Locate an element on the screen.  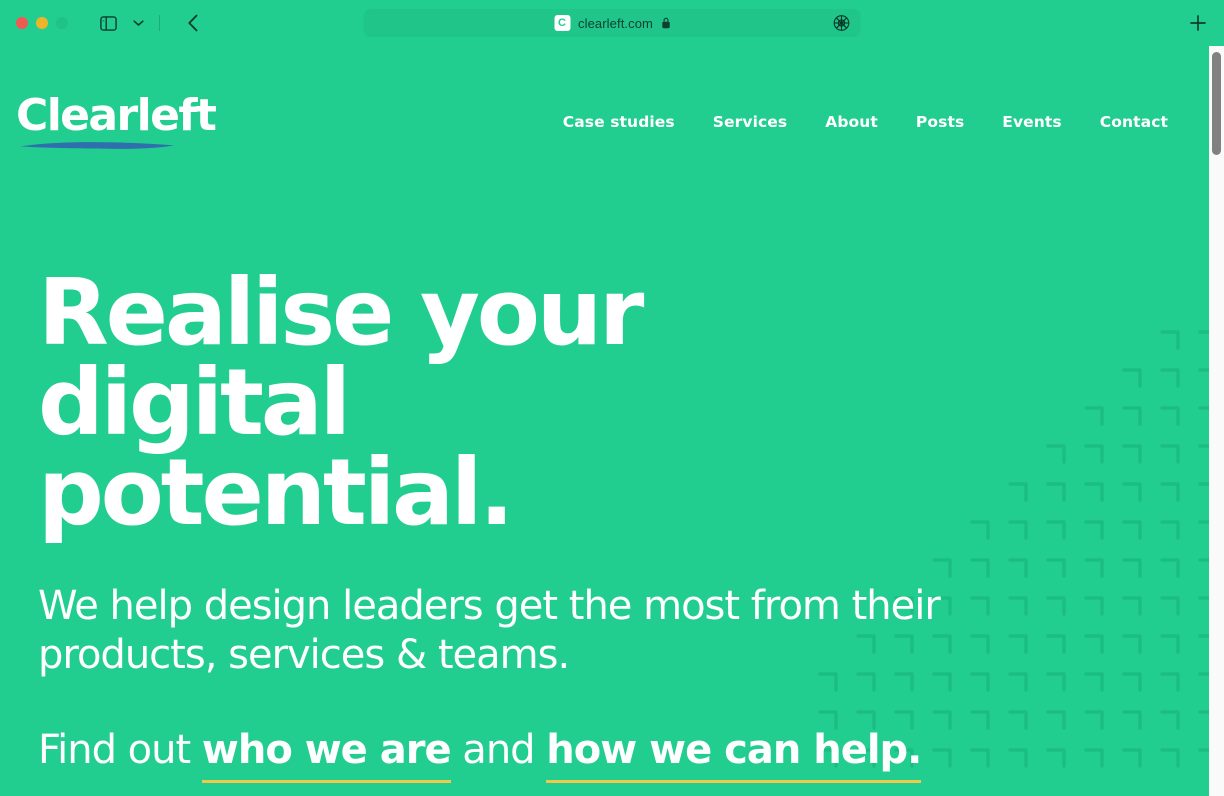
browser-toolbar: C clearleft.com is located at coordinates (612, 23).